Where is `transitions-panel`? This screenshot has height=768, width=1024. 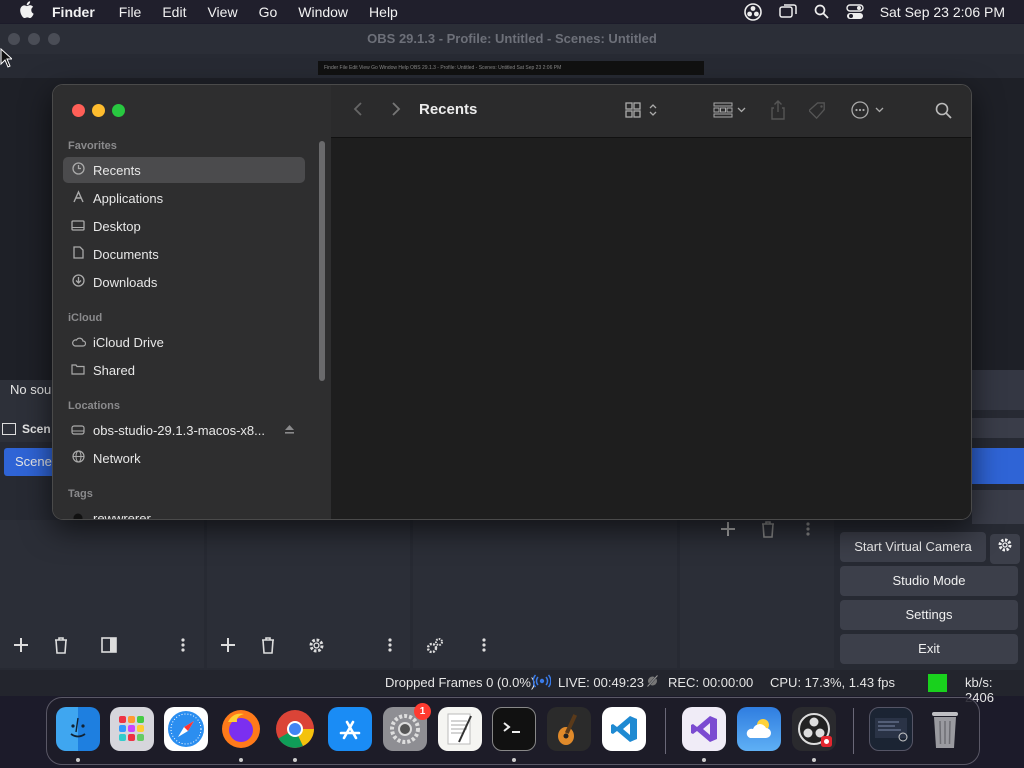 transitions-panel is located at coordinates (757, 594).